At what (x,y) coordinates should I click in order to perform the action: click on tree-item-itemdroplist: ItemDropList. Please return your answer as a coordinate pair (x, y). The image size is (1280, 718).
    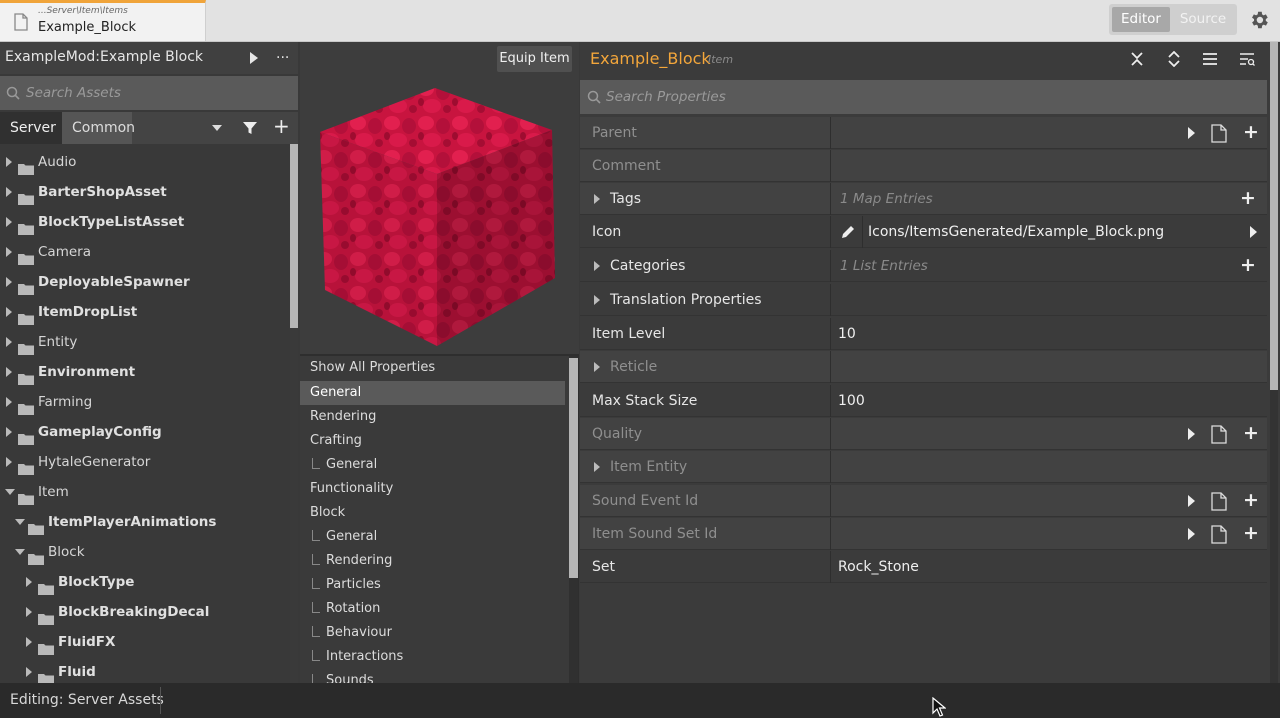
    Looking at the image, I should click on (145, 312).